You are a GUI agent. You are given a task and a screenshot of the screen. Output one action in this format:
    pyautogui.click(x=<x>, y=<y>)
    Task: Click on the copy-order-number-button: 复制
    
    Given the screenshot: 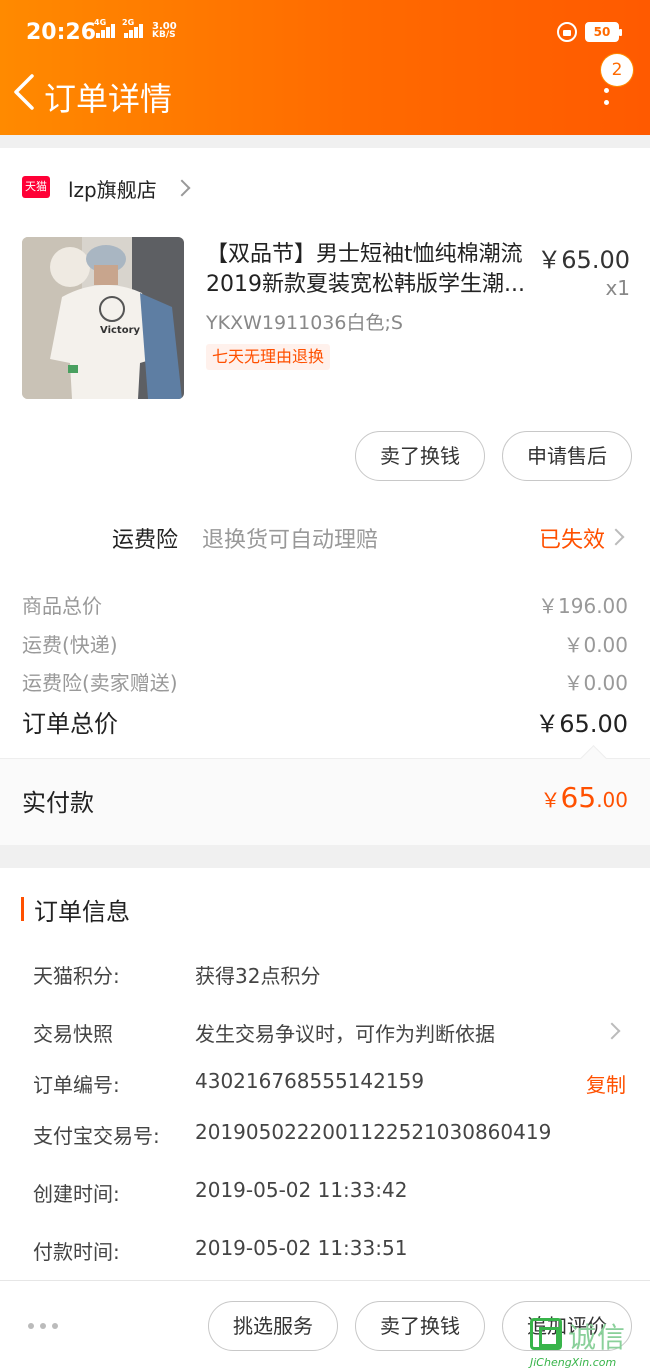 What is the action you would take?
    pyautogui.click(x=606, y=1083)
    